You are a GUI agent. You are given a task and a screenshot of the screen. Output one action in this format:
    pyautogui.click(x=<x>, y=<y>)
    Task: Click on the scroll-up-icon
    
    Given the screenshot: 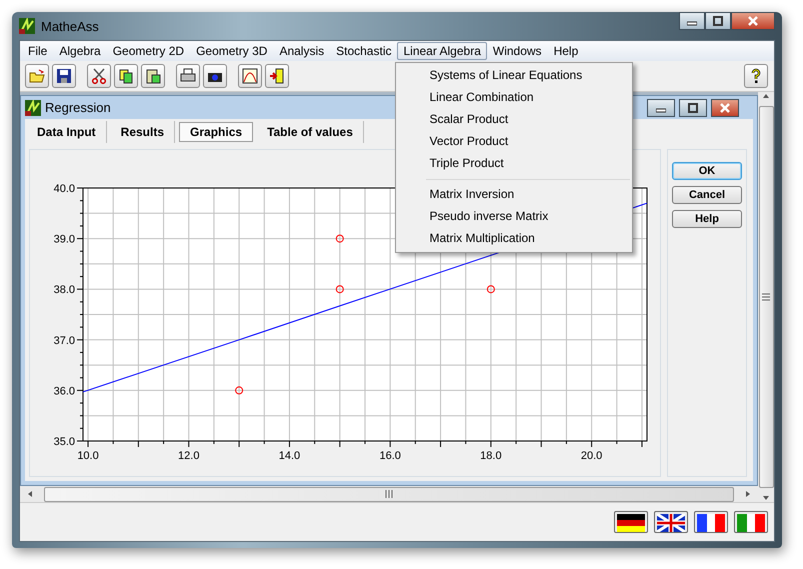 What is the action you would take?
    pyautogui.click(x=766, y=96)
    